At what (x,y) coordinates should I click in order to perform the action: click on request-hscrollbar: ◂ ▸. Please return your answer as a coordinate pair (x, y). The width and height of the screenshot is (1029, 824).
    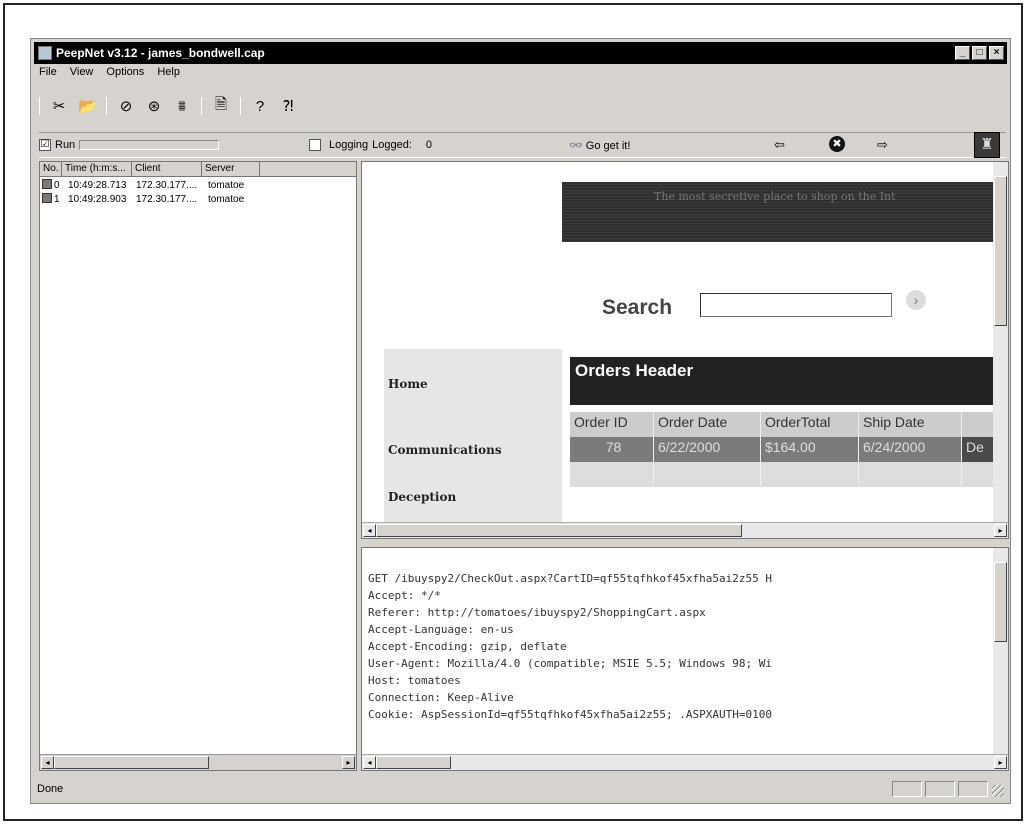
    Looking at the image, I should click on (685, 762).